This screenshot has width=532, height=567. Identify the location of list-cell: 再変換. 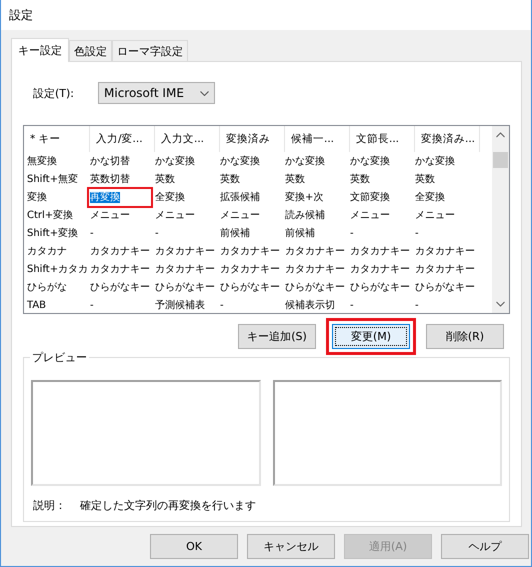
(105, 197).